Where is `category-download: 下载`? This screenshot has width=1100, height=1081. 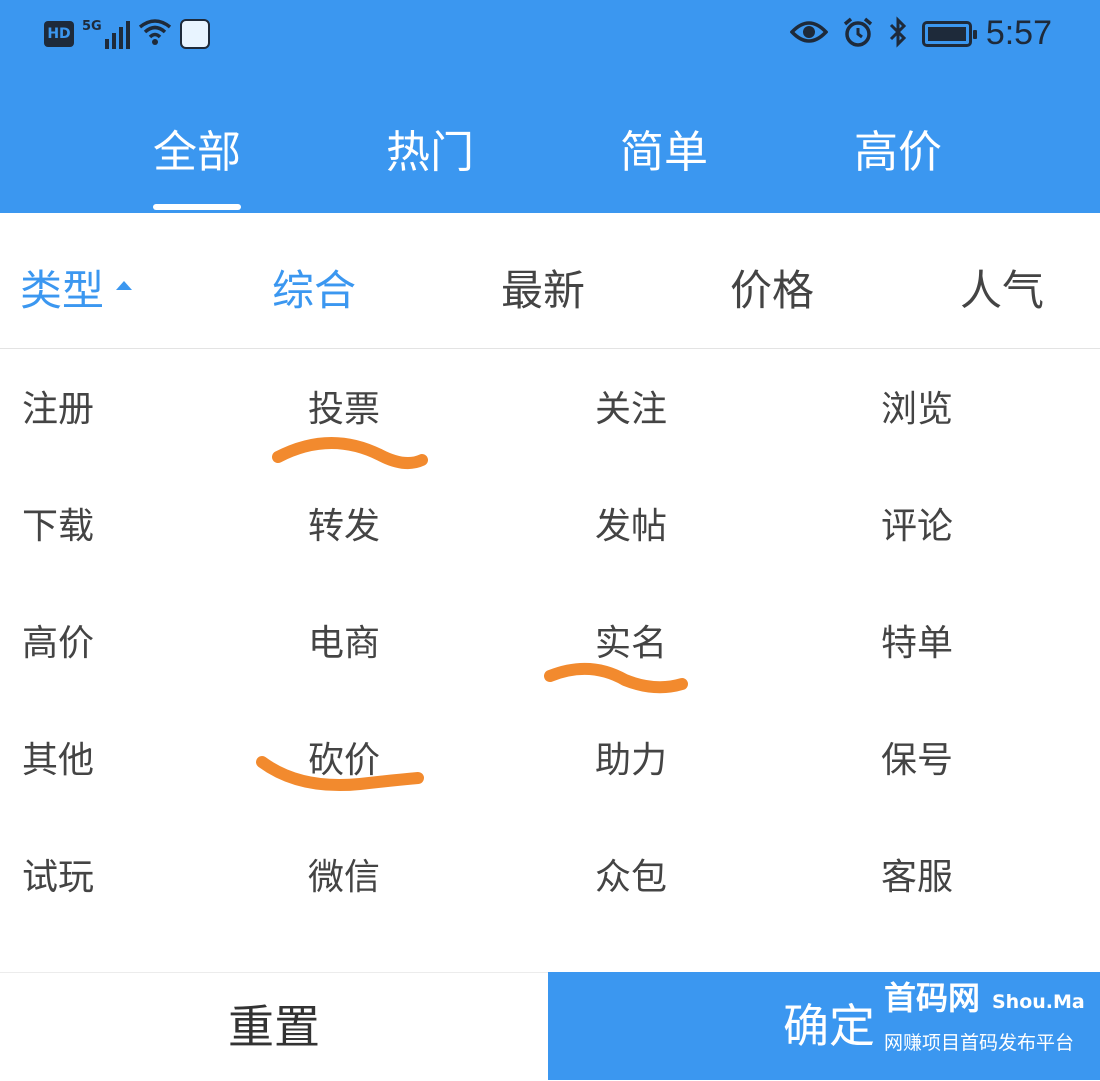
category-download: 下载 is located at coordinates (58, 523).